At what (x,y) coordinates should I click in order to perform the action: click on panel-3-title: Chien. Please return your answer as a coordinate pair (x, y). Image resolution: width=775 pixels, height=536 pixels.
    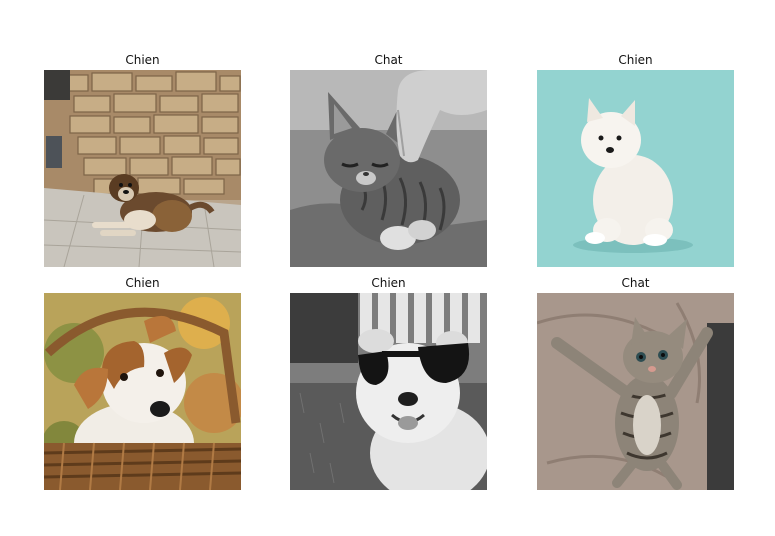
    Looking at the image, I should click on (635, 60).